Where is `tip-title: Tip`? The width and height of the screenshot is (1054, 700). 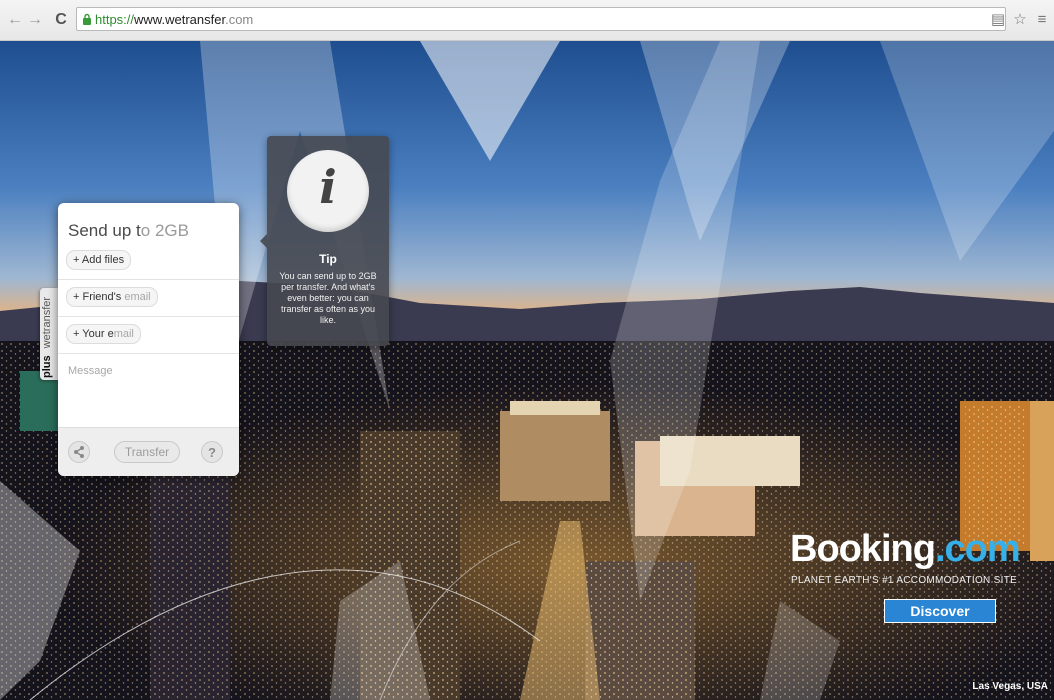 tip-title: Tip is located at coordinates (328, 259).